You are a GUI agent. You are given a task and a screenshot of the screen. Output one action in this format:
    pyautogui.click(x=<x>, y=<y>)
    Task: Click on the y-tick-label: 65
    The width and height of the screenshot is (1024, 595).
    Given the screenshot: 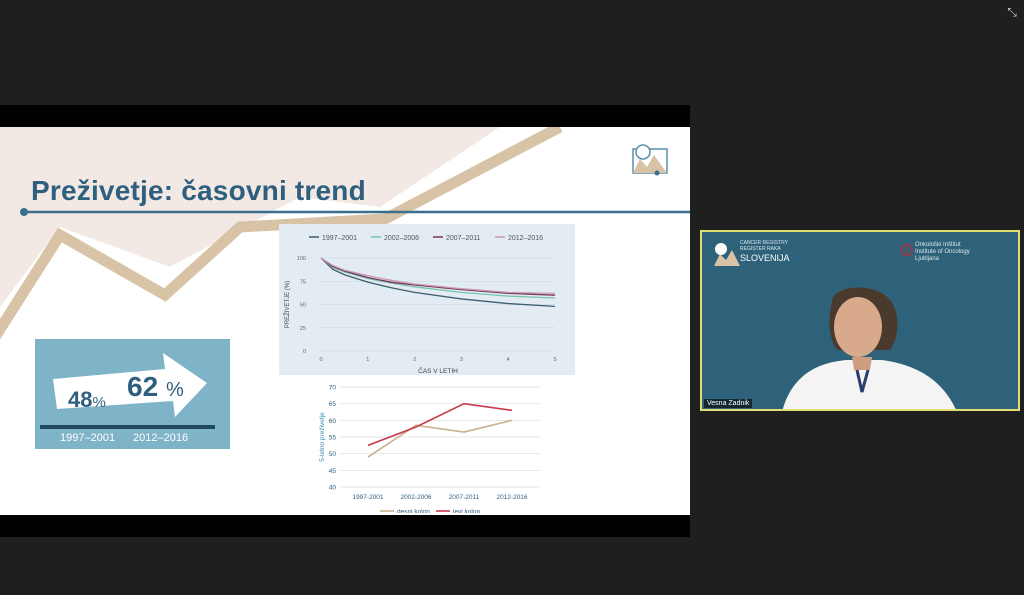 What is the action you would take?
    pyautogui.click(x=333, y=404)
    